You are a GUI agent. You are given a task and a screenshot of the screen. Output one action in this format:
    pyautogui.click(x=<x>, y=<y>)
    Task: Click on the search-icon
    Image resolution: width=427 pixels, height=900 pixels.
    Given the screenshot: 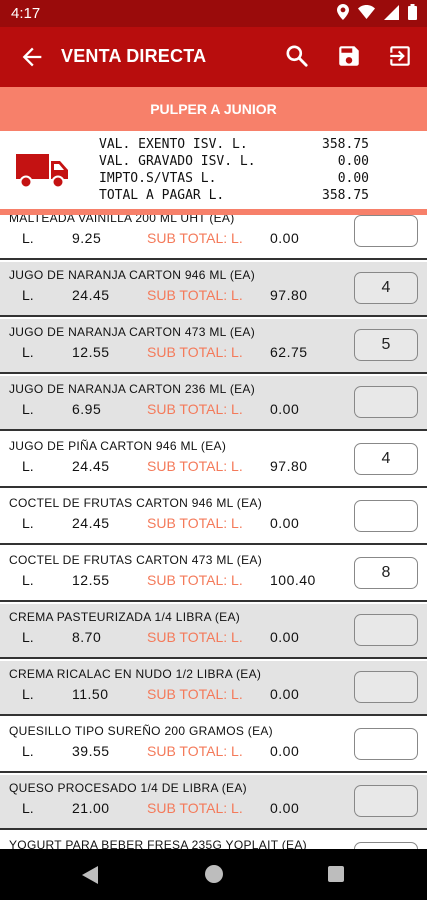 What is the action you would take?
    pyautogui.click(x=298, y=57)
    